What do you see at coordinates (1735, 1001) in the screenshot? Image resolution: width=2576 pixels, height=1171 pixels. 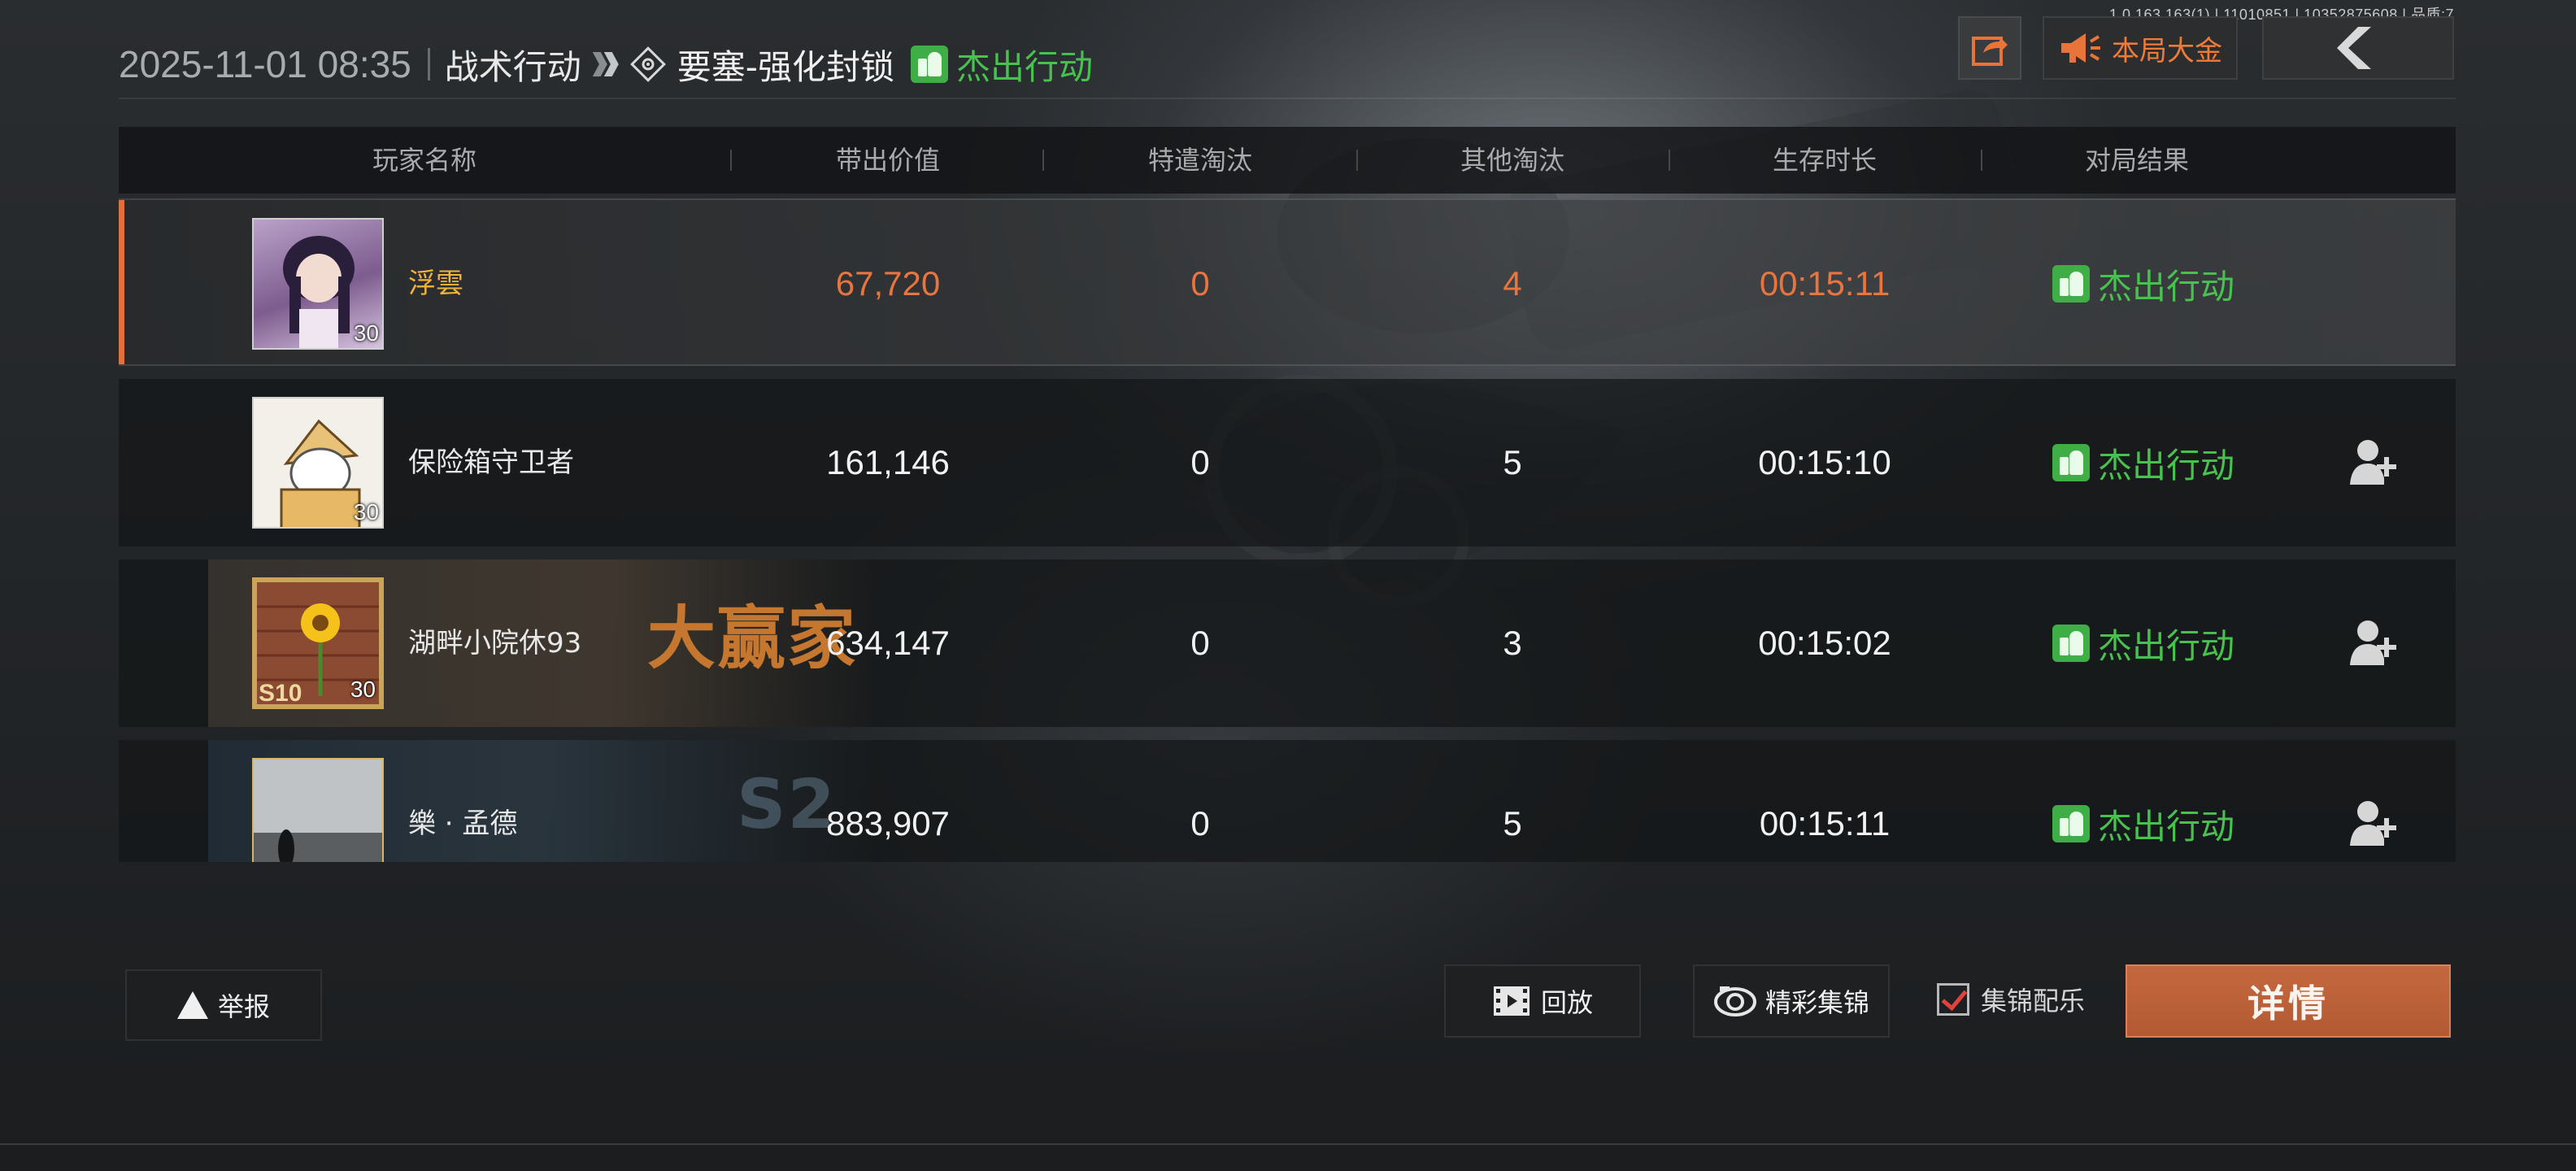 I see `camera-icon` at bounding box center [1735, 1001].